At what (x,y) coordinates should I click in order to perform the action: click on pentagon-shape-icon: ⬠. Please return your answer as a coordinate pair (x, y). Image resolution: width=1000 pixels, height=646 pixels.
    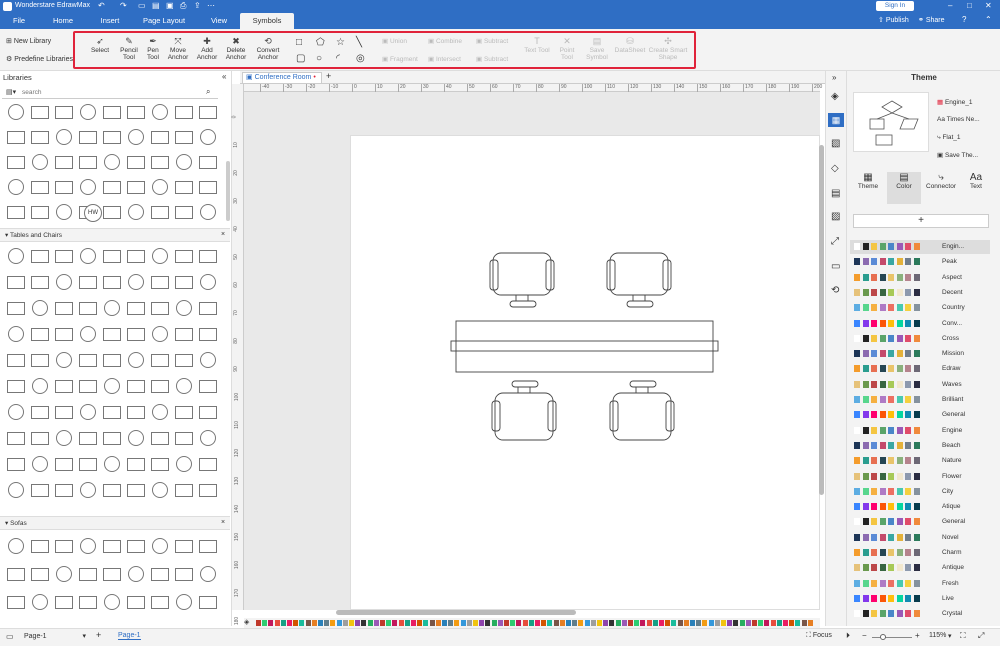
    Looking at the image, I should click on (320, 43).